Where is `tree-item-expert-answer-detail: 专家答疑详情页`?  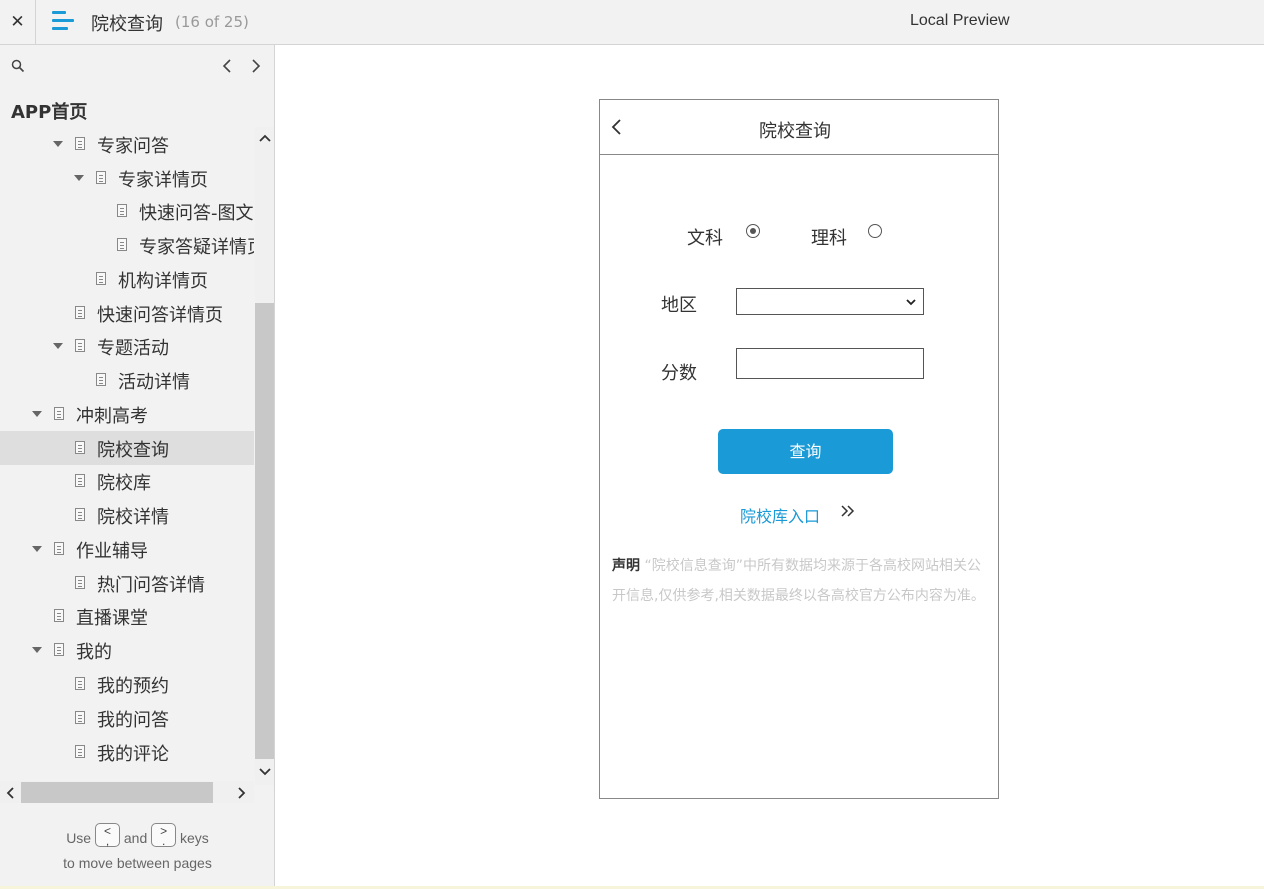 tree-item-expert-answer-detail: 专家答疑详情页 is located at coordinates (127, 245).